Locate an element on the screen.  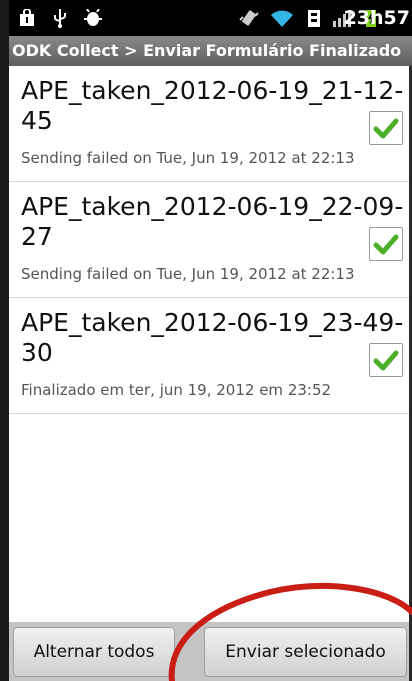
bottom-button-bar: Alternar todos Enviar selecionado is located at coordinates (209, 651).